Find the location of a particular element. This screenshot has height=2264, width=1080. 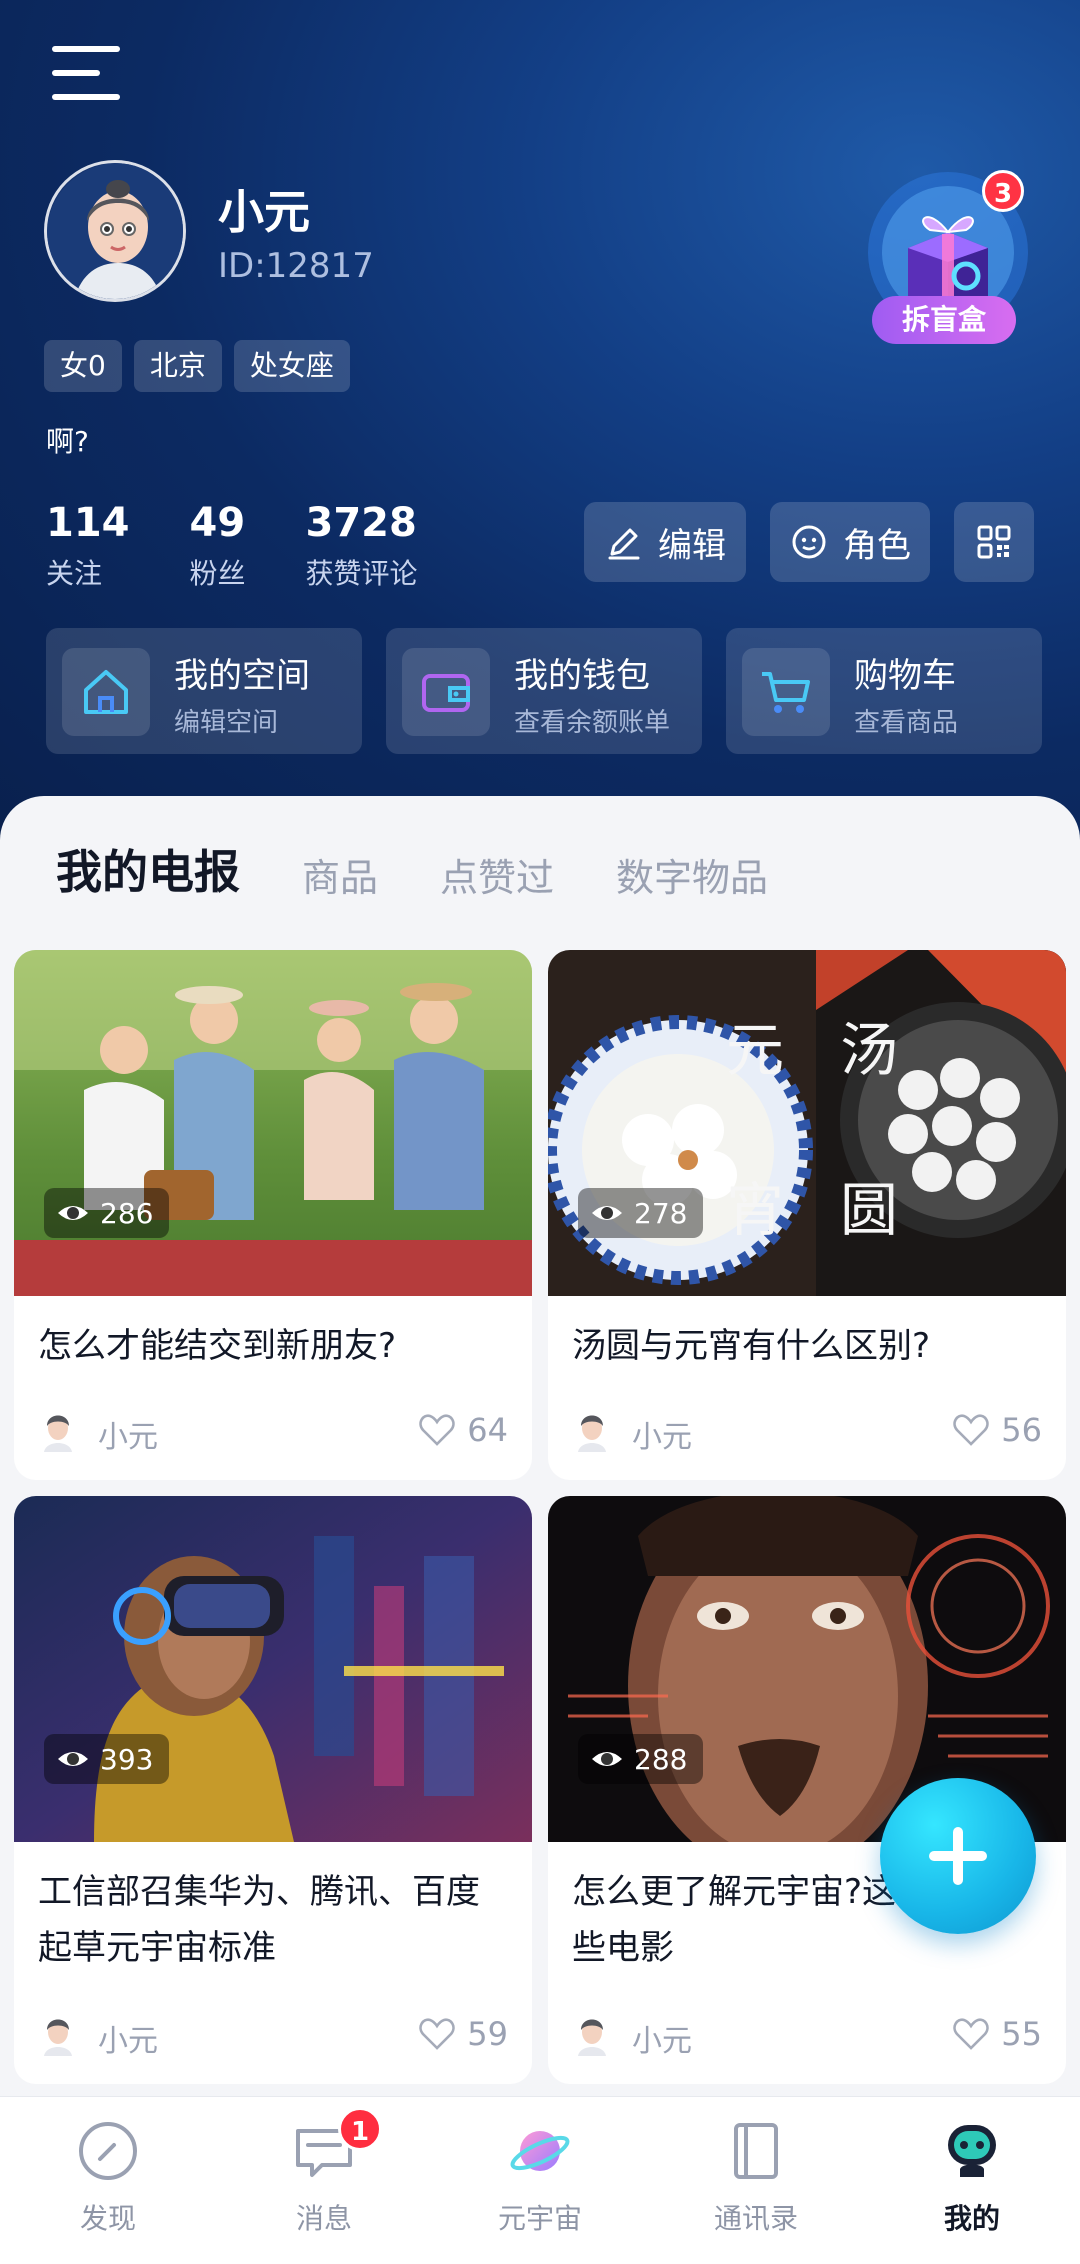

profile-tags: 女0 北京 处女座 is located at coordinates (197, 366).